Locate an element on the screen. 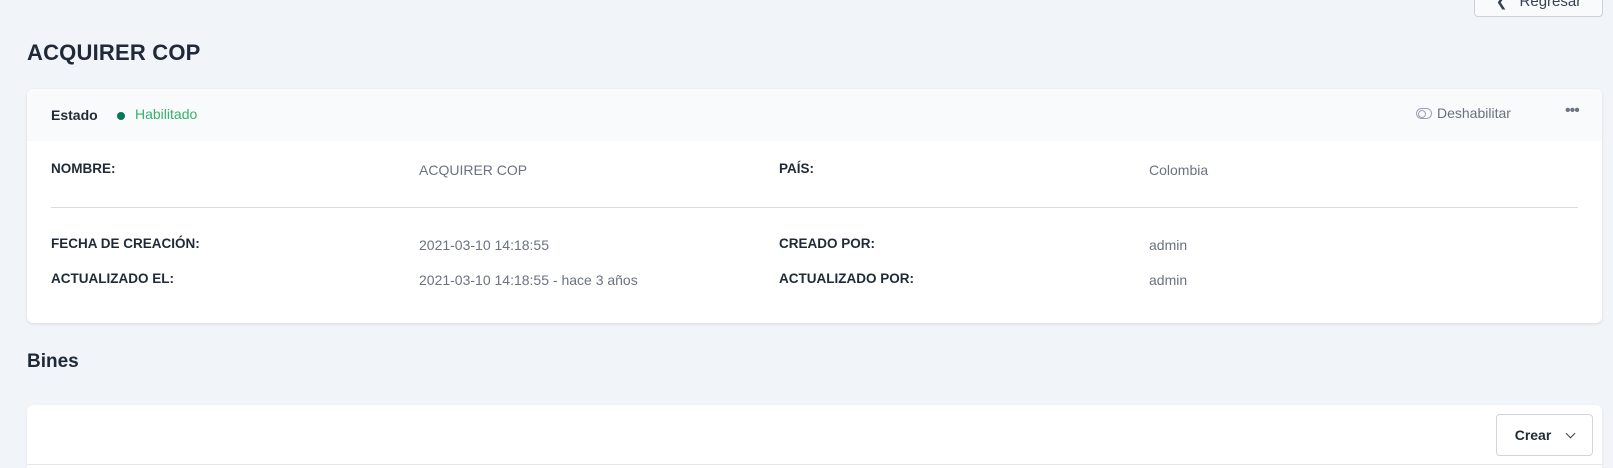  back-button: ❮ Regresar is located at coordinates (1538, 8).